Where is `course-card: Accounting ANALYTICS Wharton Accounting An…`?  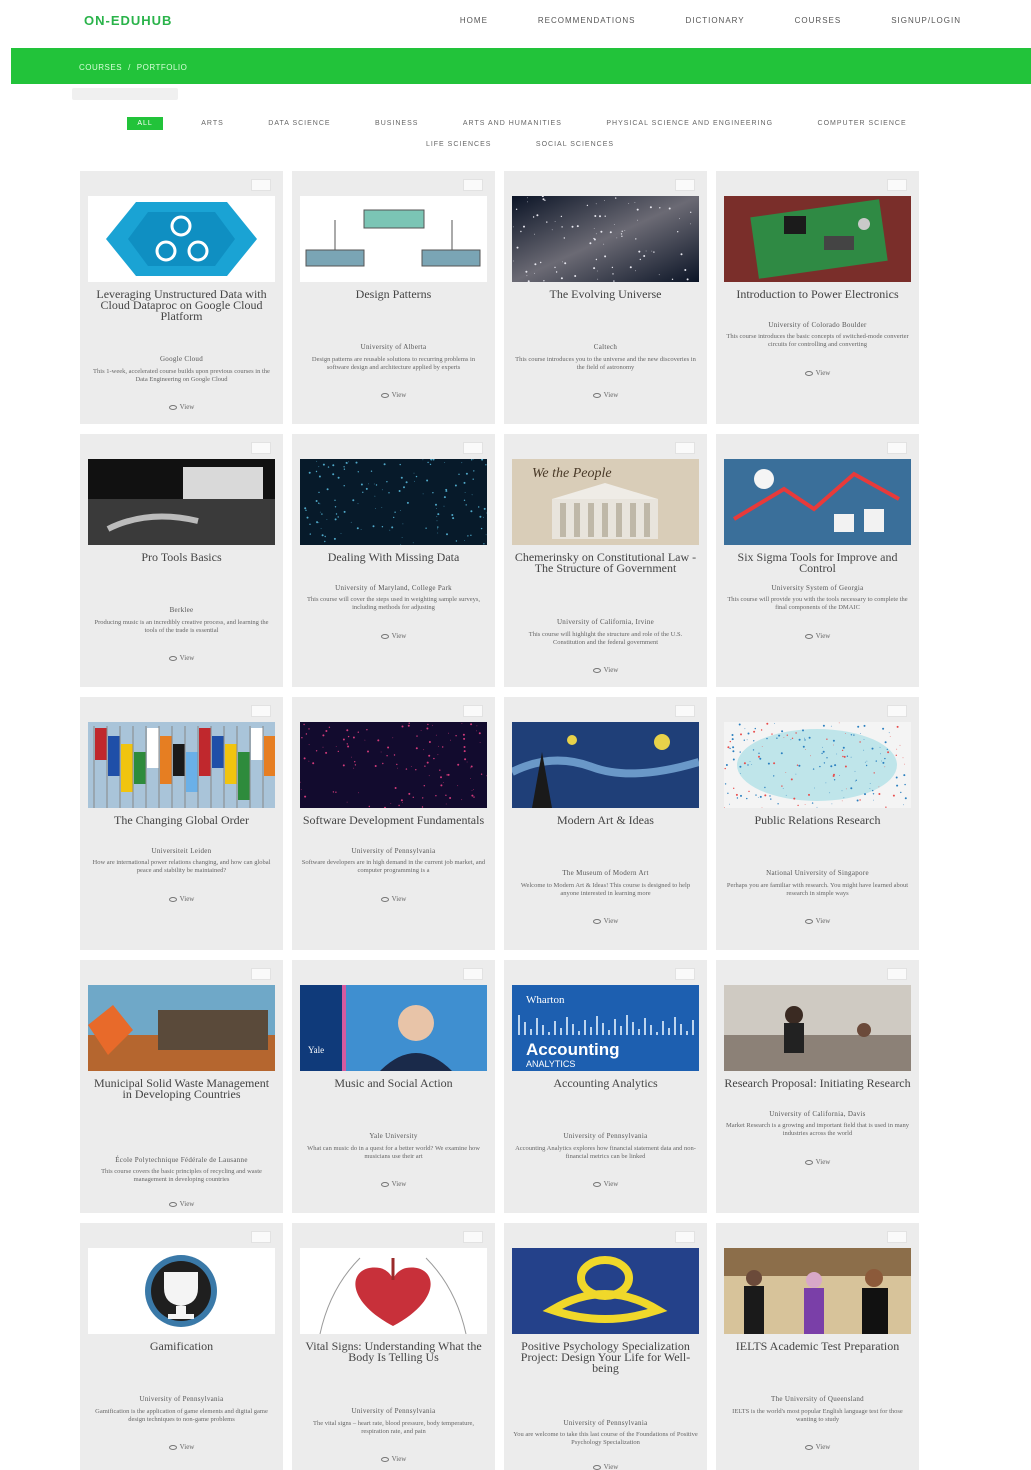 course-card: Accounting ANALYTICS Wharton Accounting An… is located at coordinates (605, 1086).